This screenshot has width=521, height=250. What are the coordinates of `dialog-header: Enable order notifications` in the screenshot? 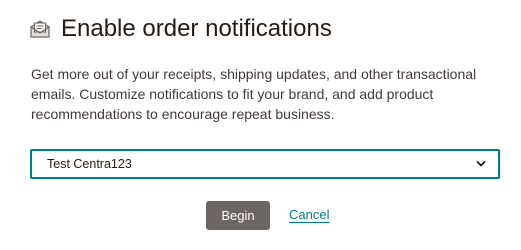 It's located at (180, 29).